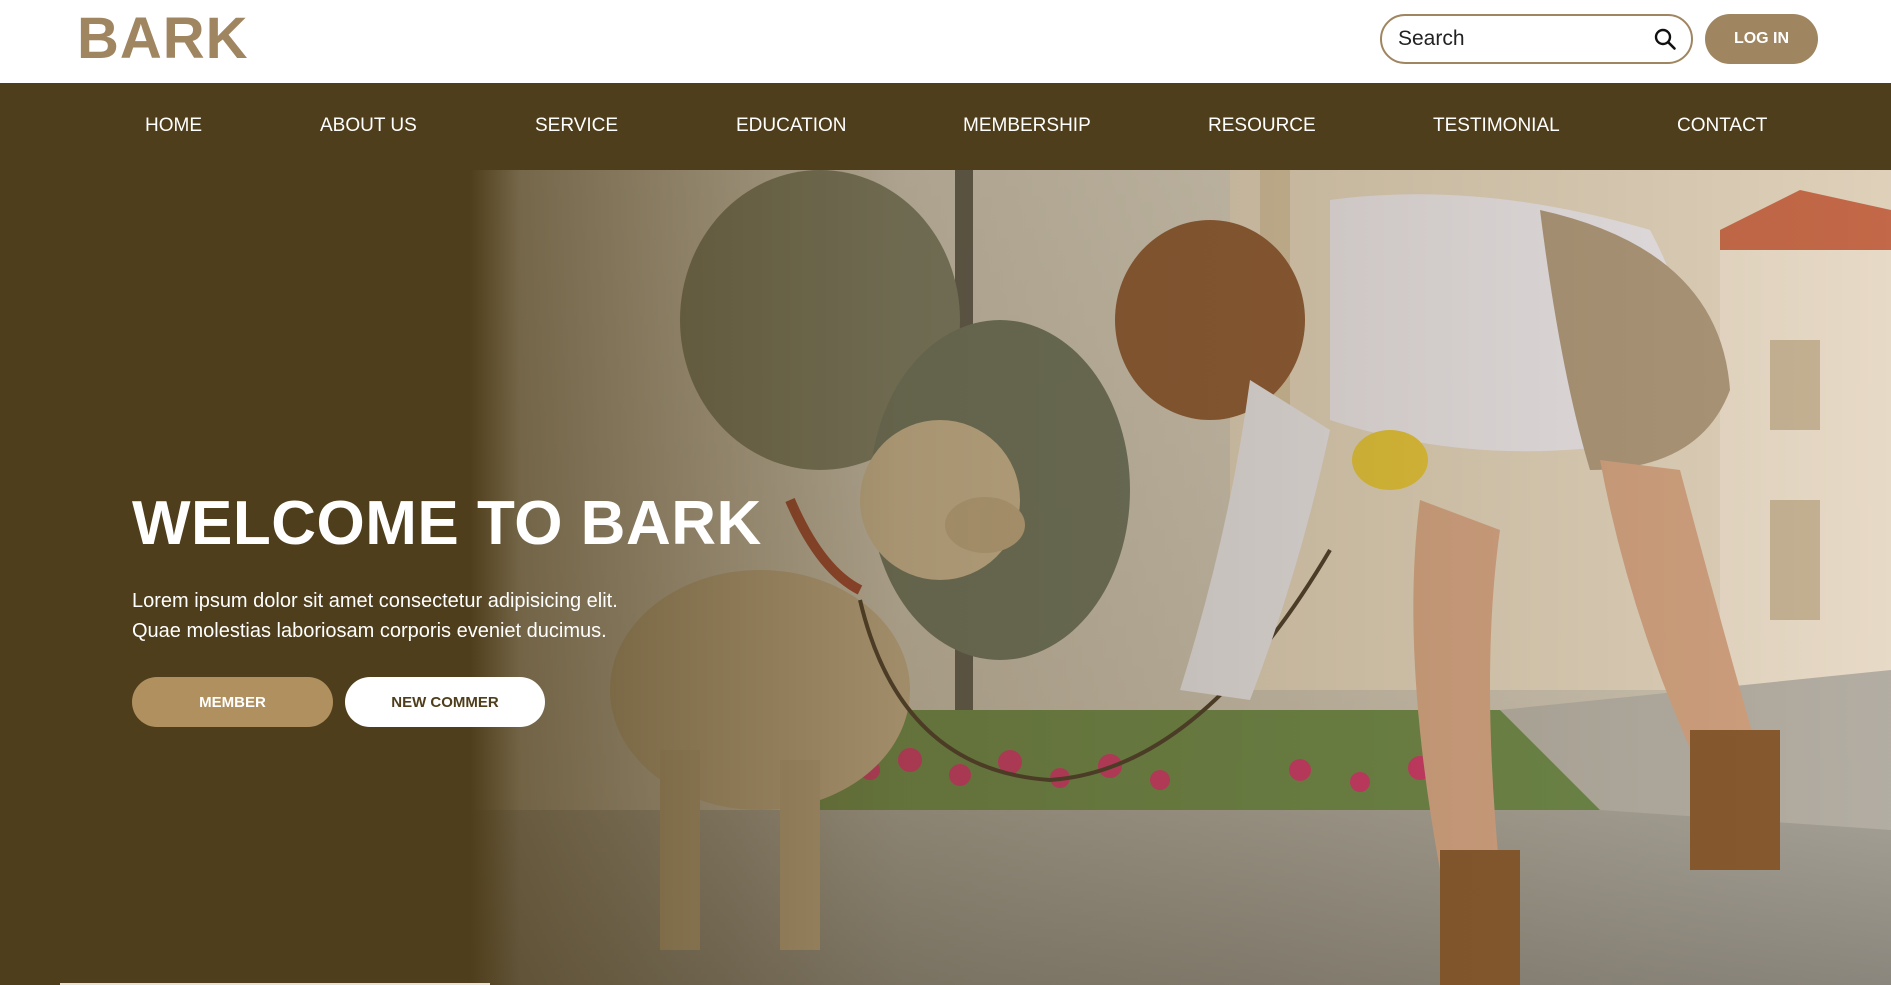 This screenshot has width=1891, height=985. What do you see at coordinates (1722, 126) in the screenshot?
I see `nav-item-contact: CONTACT` at bounding box center [1722, 126].